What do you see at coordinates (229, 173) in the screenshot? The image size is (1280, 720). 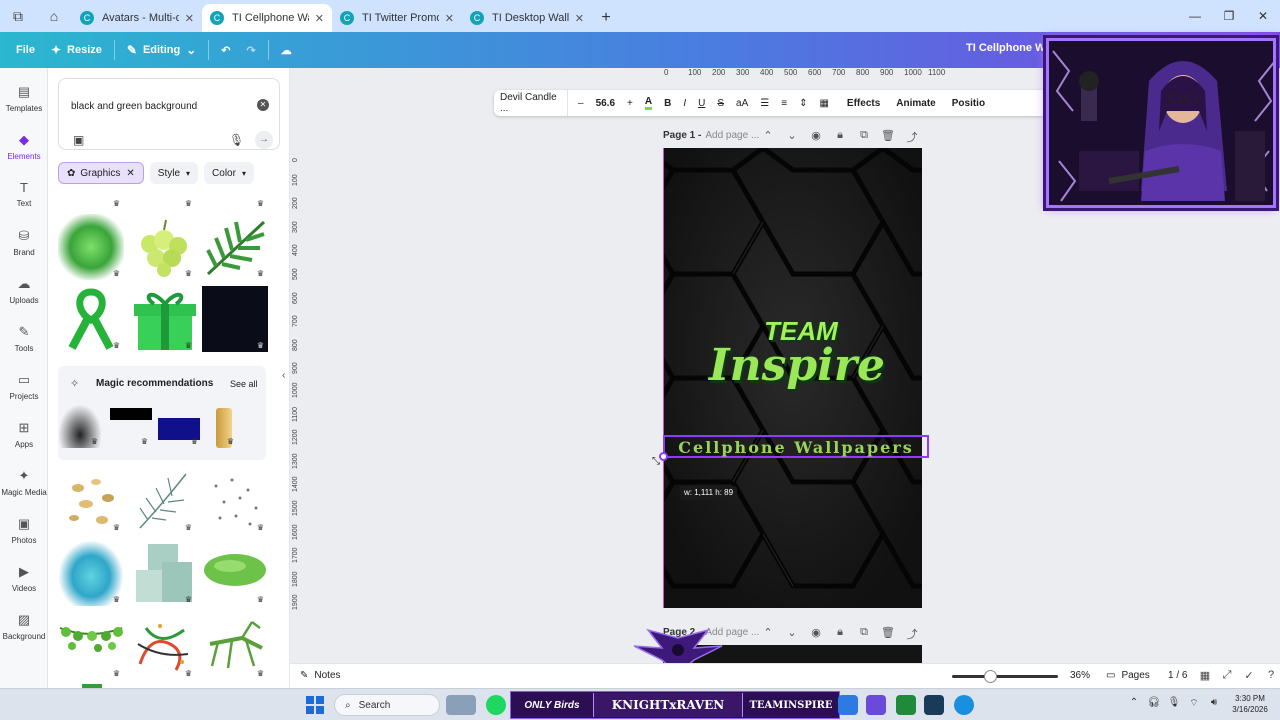 I see `color-chip: Color ▾` at bounding box center [229, 173].